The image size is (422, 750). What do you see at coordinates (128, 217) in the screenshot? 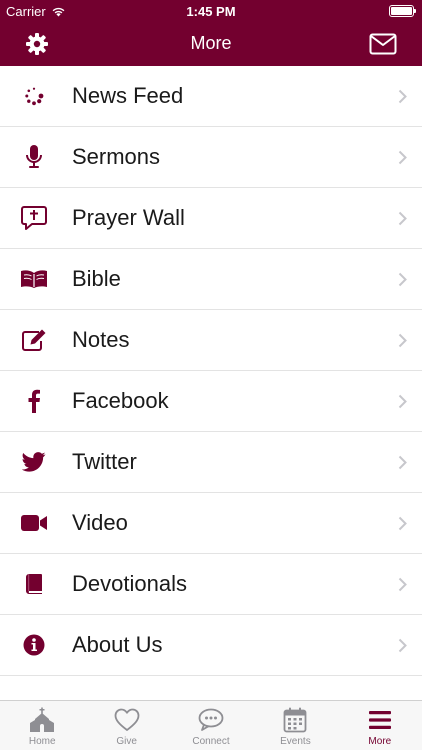
I see `menu-item-label: Prayer Wall` at bounding box center [128, 217].